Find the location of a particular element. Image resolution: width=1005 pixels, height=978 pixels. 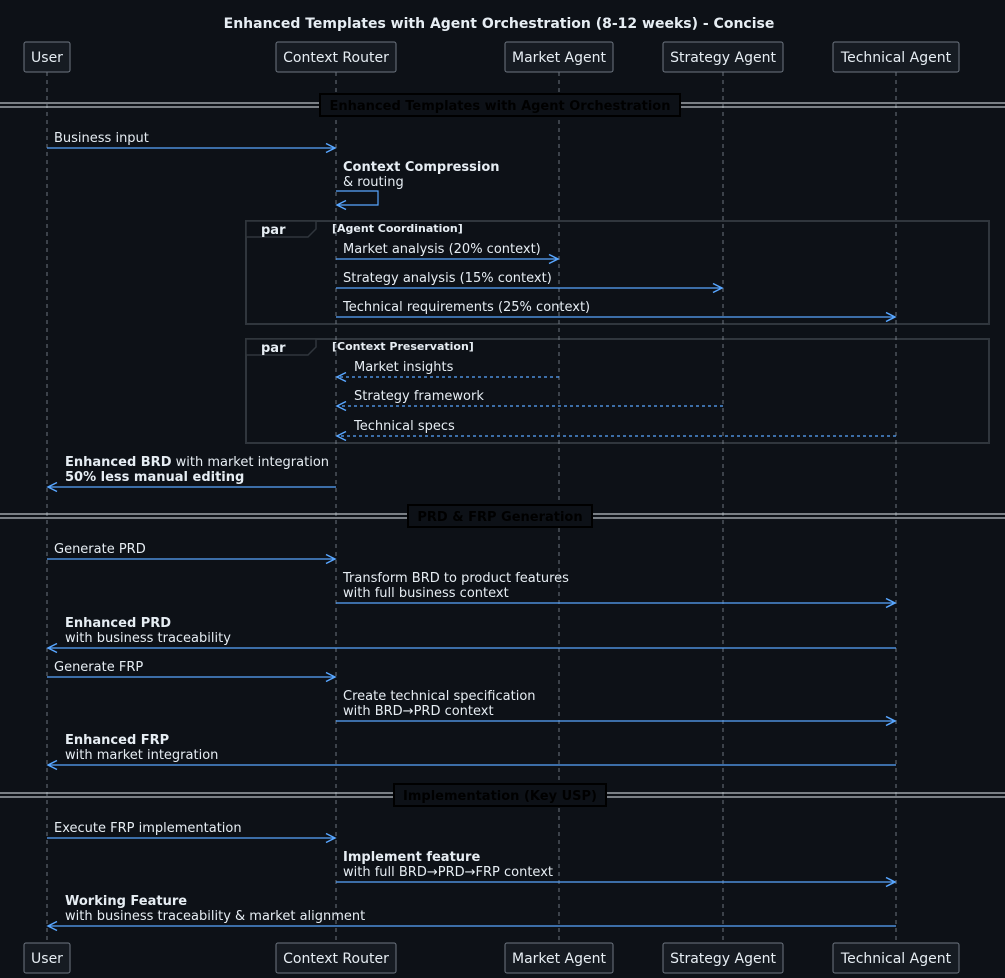

message-label-segment: Market insights is located at coordinates (404, 367).